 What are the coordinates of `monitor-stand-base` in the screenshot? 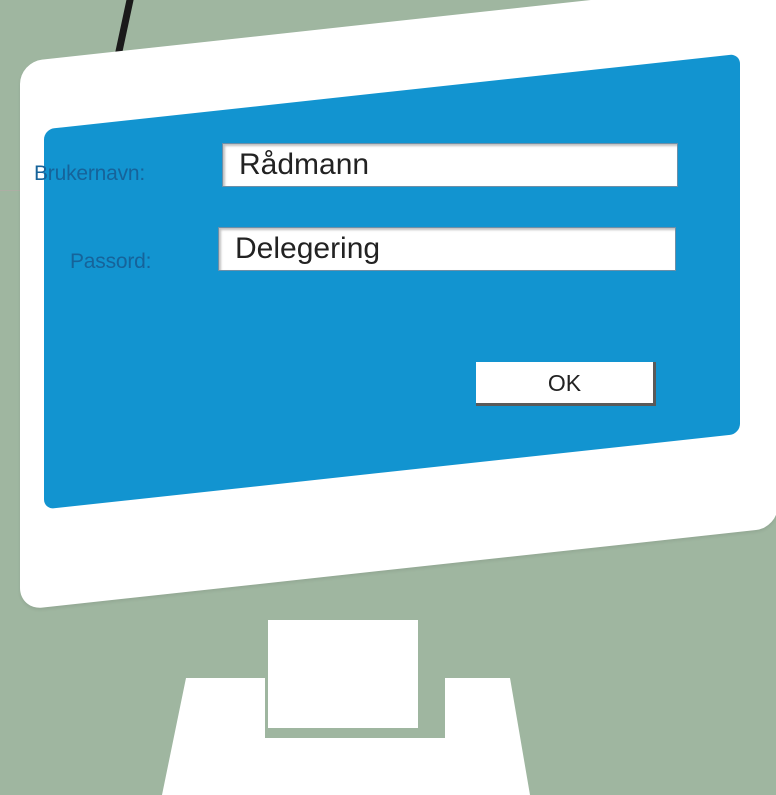 It's located at (346, 736).